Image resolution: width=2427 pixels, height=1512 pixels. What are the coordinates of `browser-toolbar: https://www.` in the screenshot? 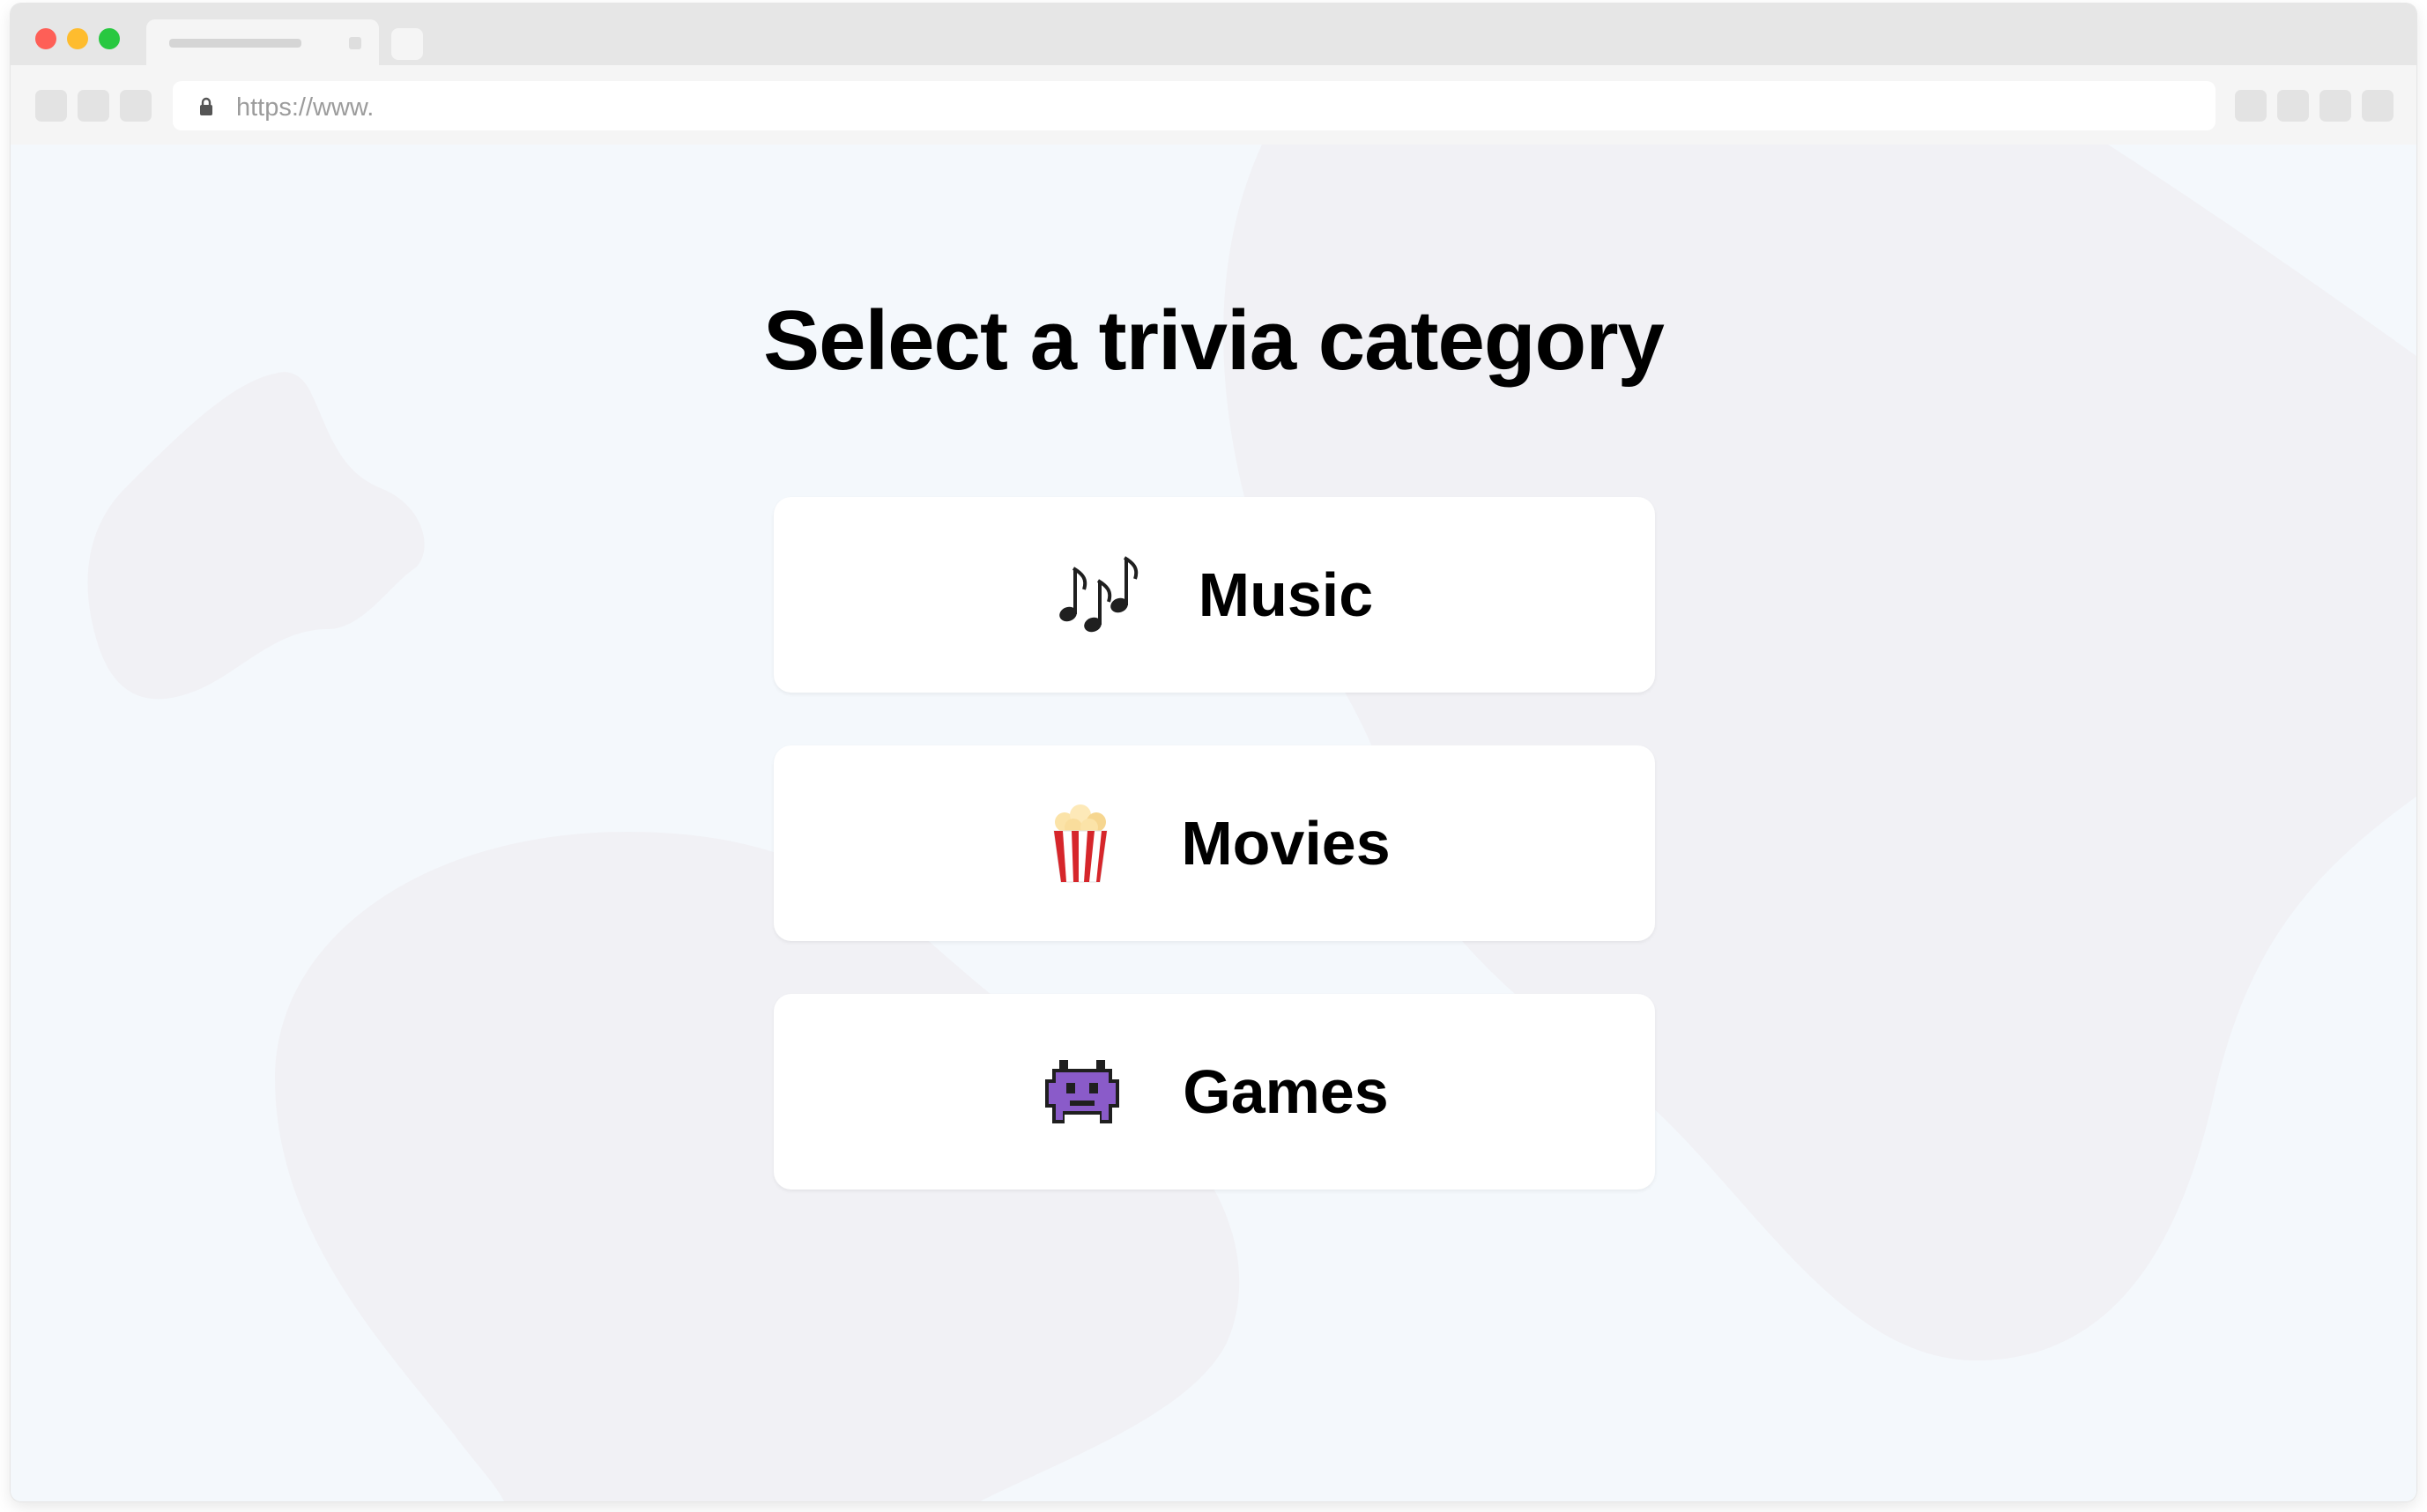 It's located at (1213, 105).